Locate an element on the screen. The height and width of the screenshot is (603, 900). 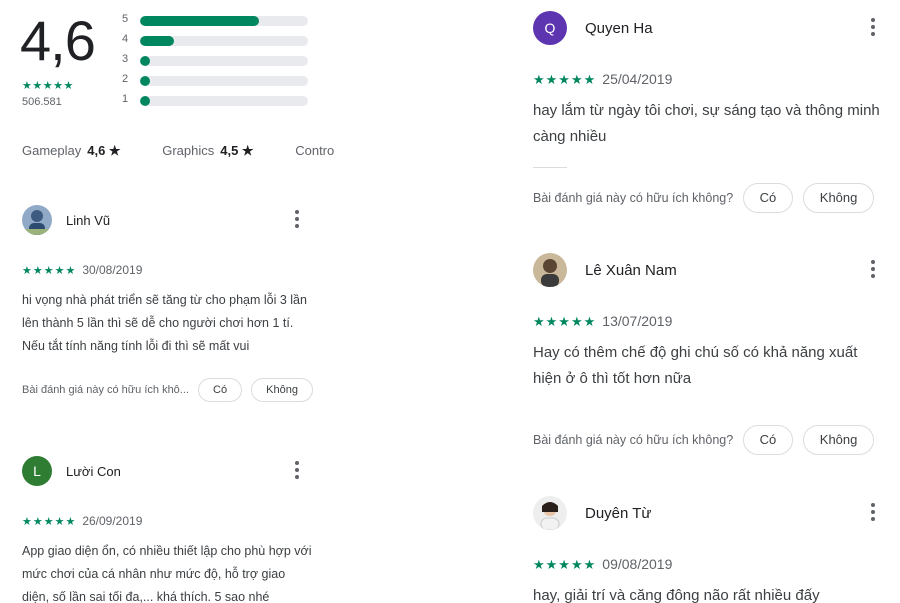
reviewer-name: Lười Con is located at coordinates (93, 471).